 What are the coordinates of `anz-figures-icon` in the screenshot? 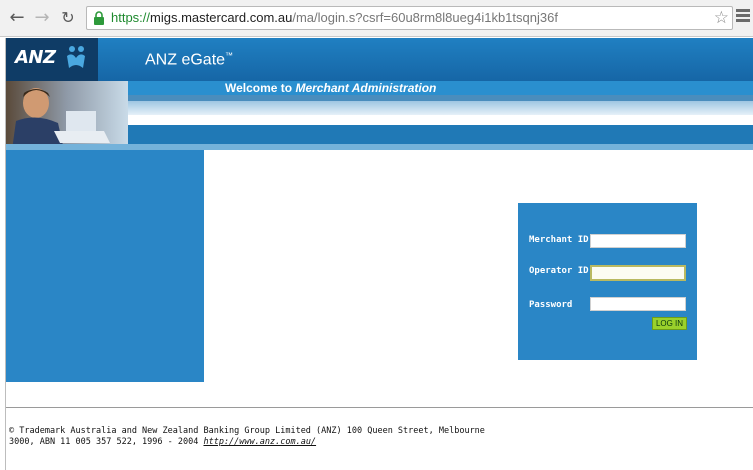 It's located at (76, 57).